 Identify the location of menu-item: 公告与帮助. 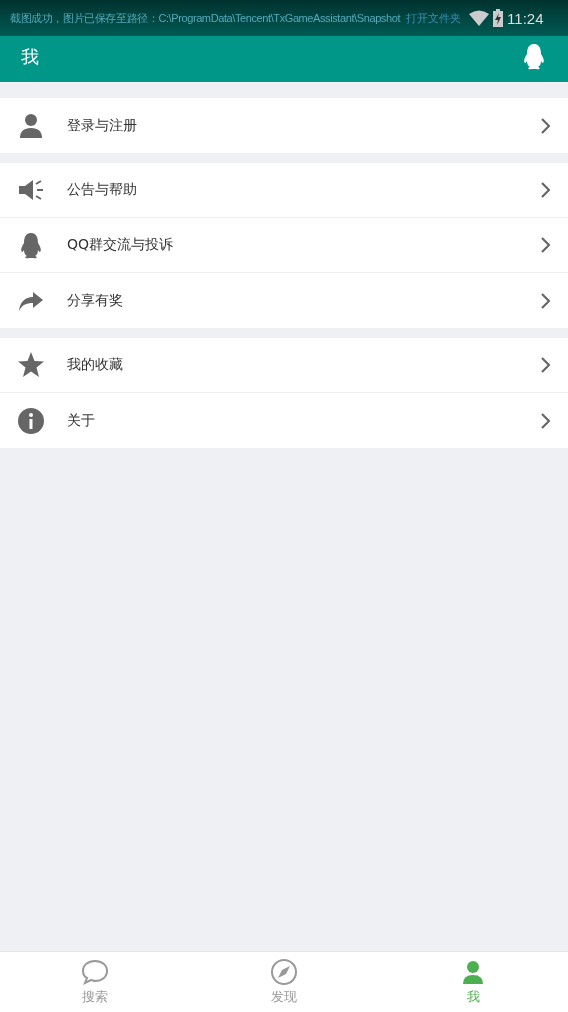
(284, 190).